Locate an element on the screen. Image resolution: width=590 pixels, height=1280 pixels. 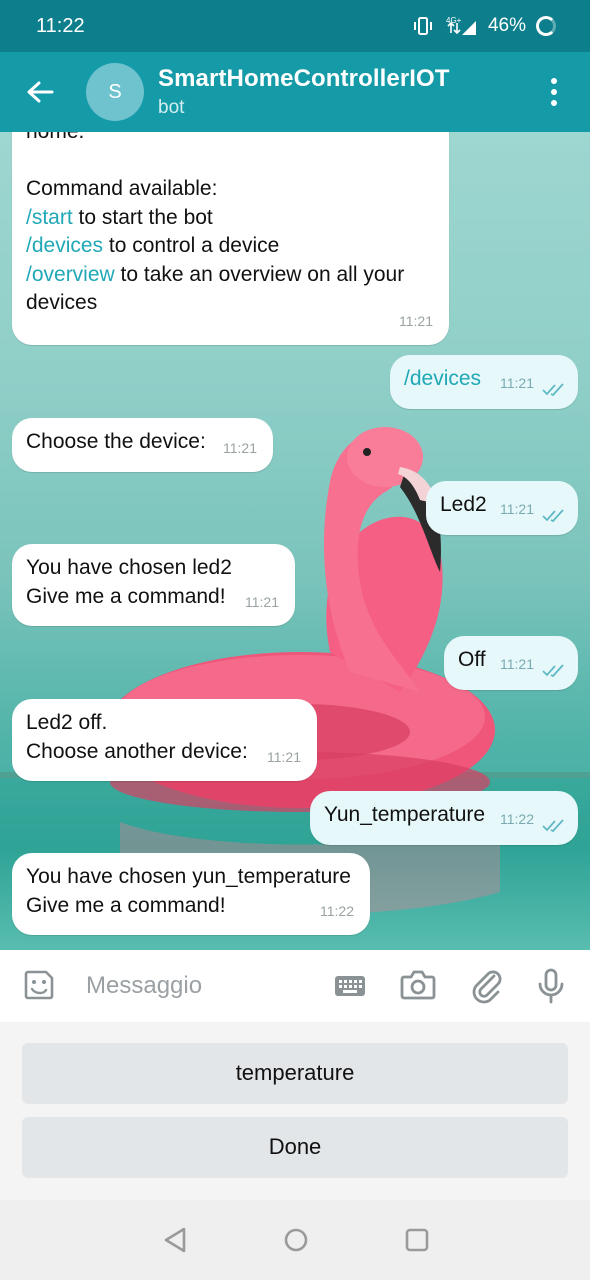
message-line: You have chosen yun_temperature is located at coordinates (188, 876).